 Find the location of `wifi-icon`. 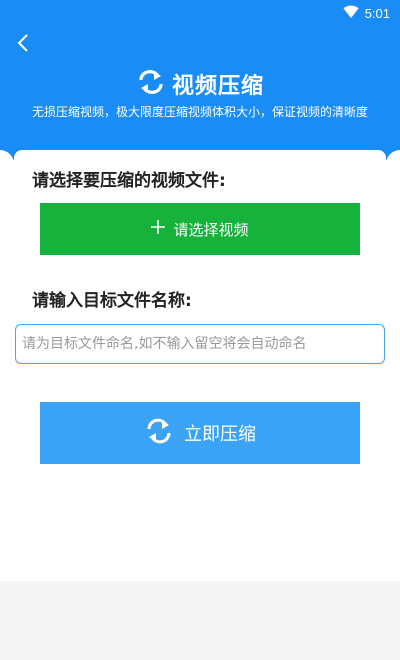

wifi-icon is located at coordinates (351, 13).